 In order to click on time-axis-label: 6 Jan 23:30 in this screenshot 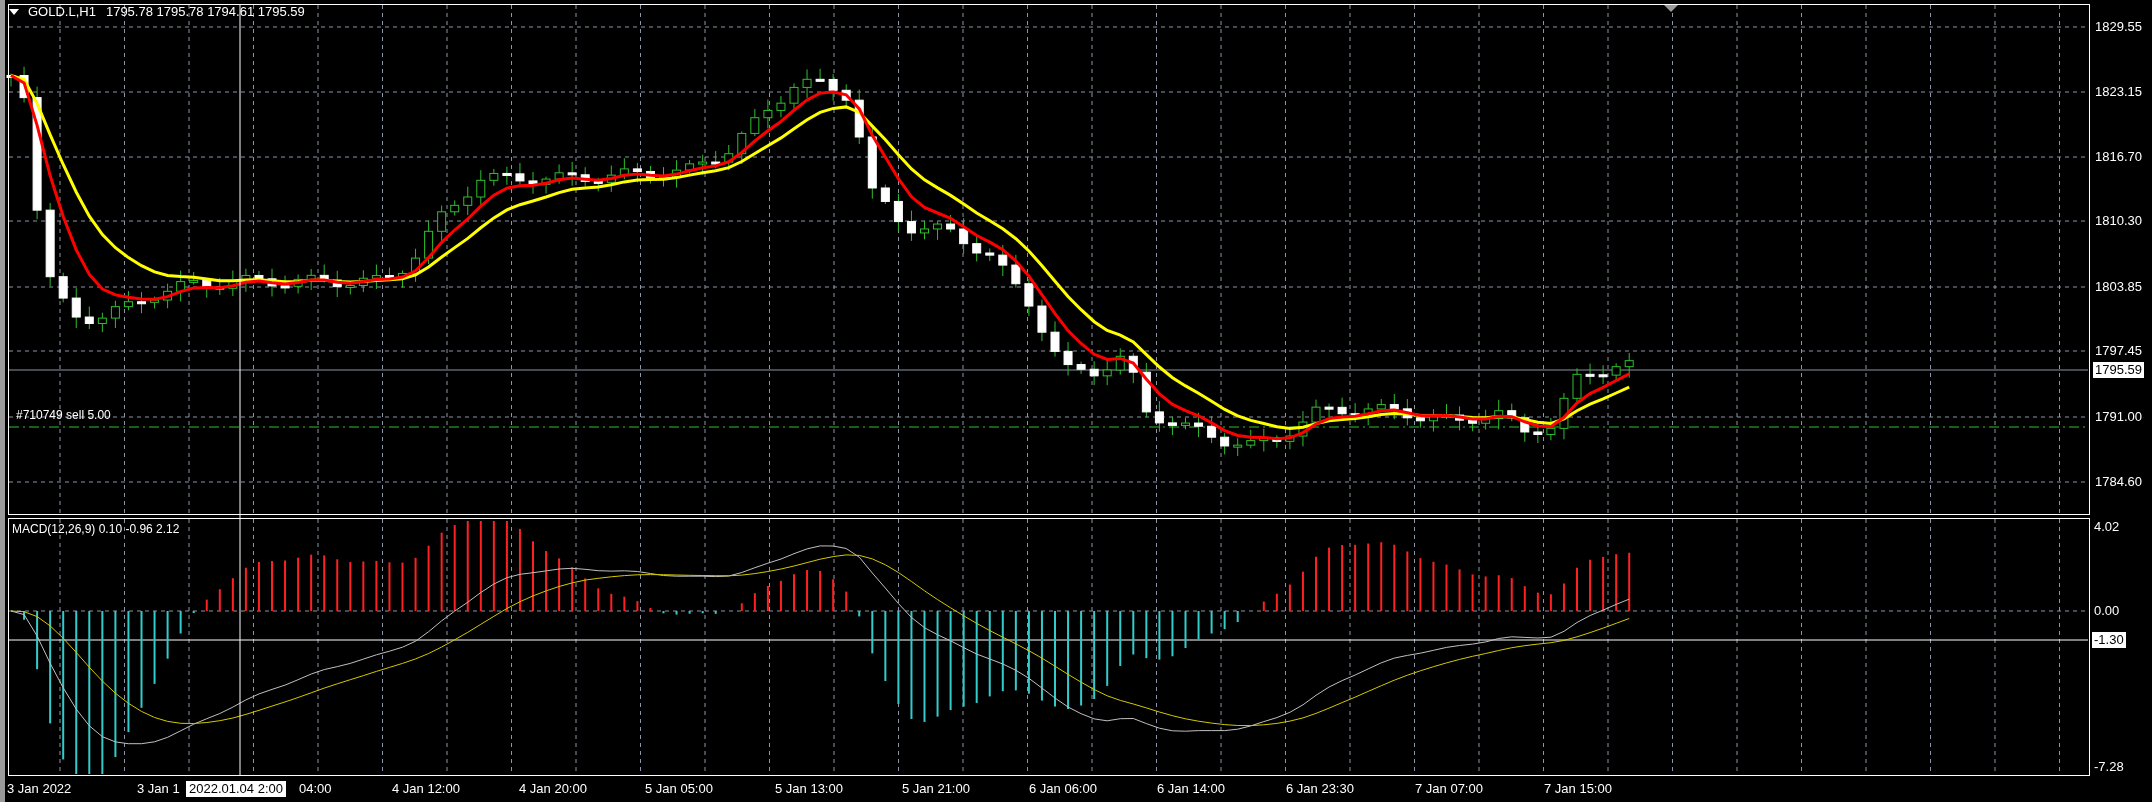, I will do `click(1320, 789)`.